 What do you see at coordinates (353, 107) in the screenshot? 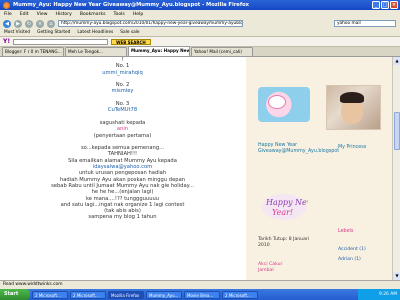
I see `princess-photo` at bounding box center [353, 107].